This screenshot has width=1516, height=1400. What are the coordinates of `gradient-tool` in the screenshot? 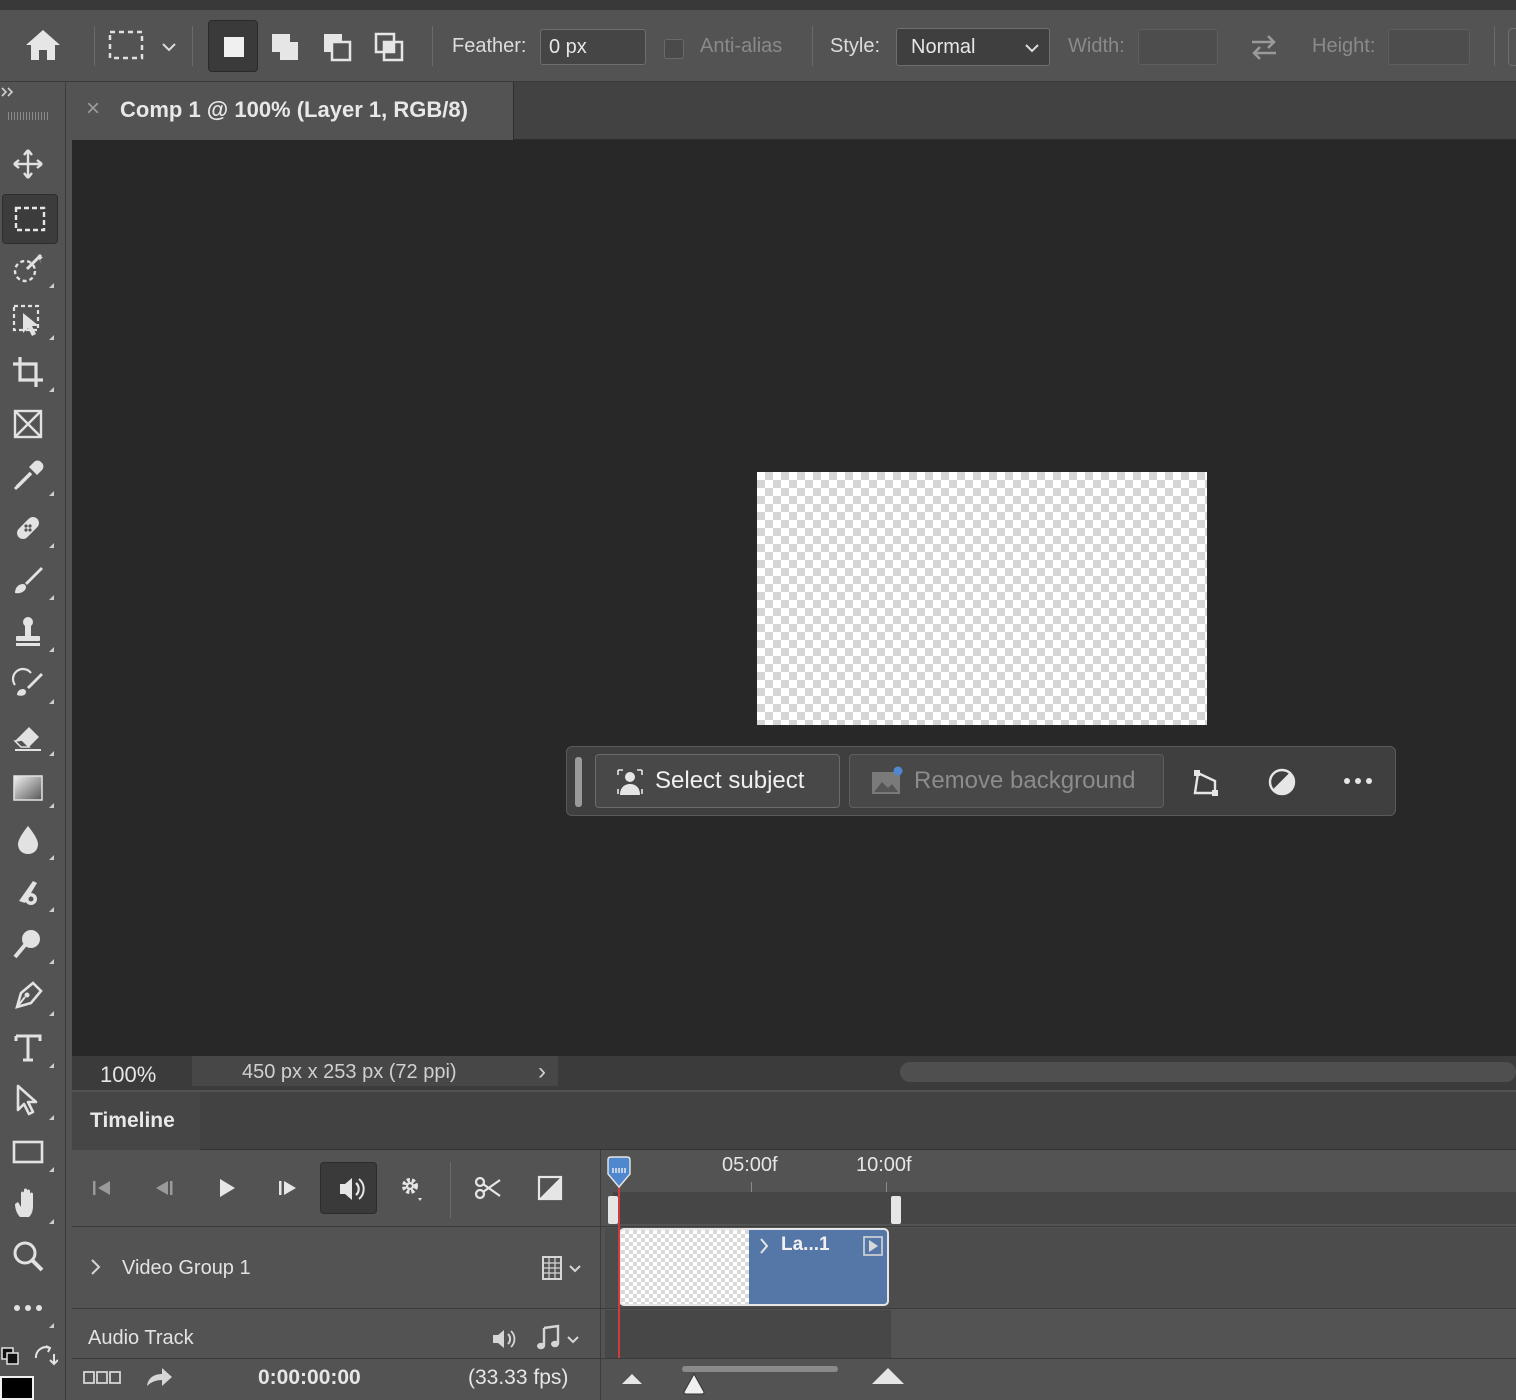 It's located at (30, 788).